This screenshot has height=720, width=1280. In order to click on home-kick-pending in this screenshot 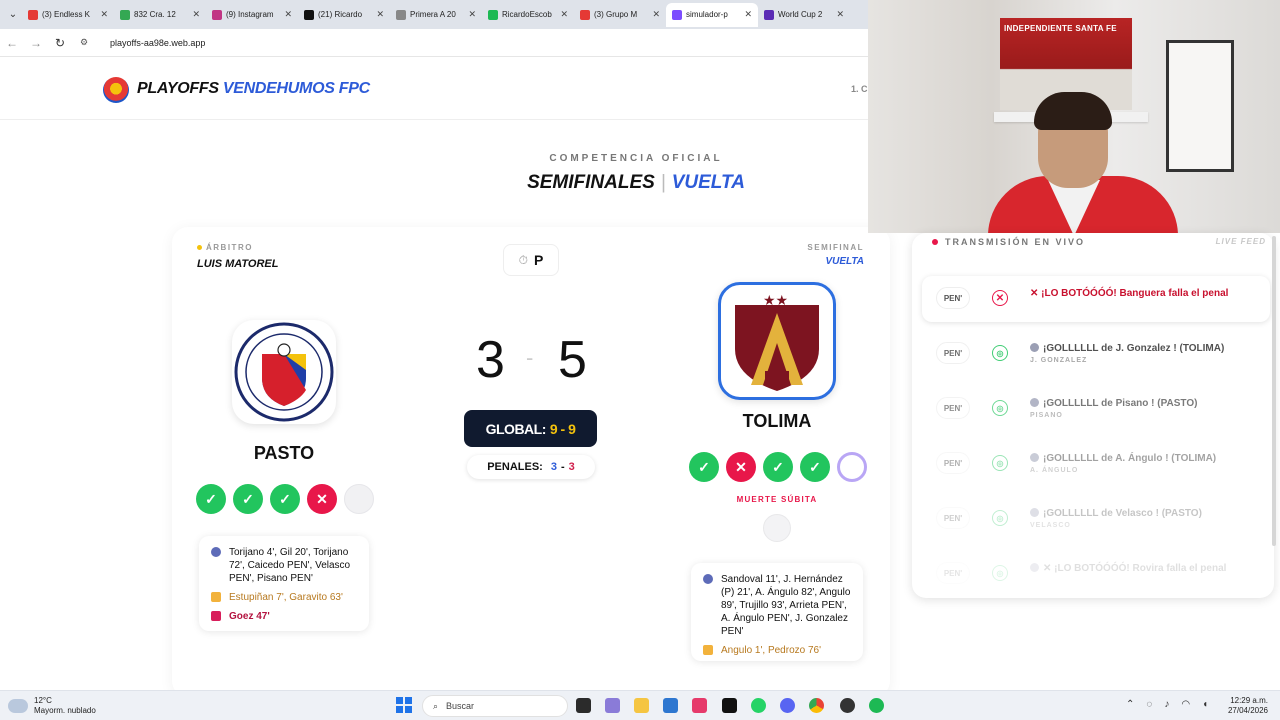, I will do `click(359, 499)`.